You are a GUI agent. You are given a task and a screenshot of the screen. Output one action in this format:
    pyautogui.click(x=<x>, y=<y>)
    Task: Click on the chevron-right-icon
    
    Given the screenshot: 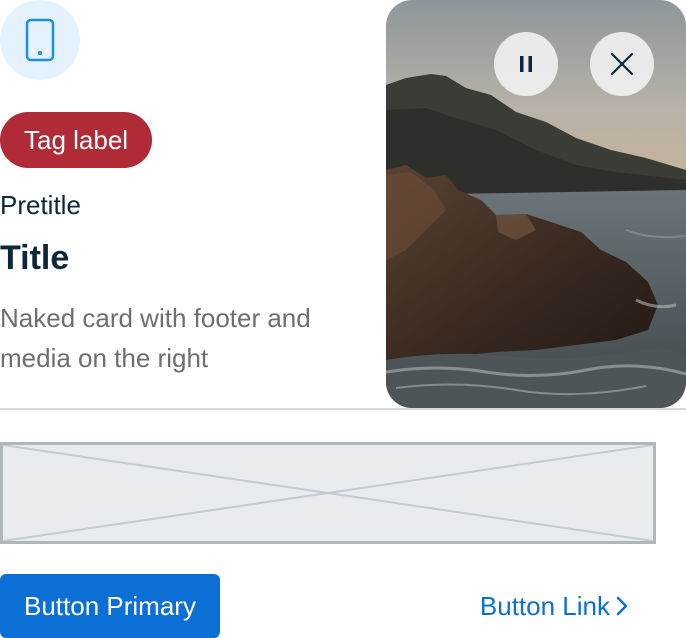 What is the action you would take?
    pyautogui.click(x=622, y=606)
    